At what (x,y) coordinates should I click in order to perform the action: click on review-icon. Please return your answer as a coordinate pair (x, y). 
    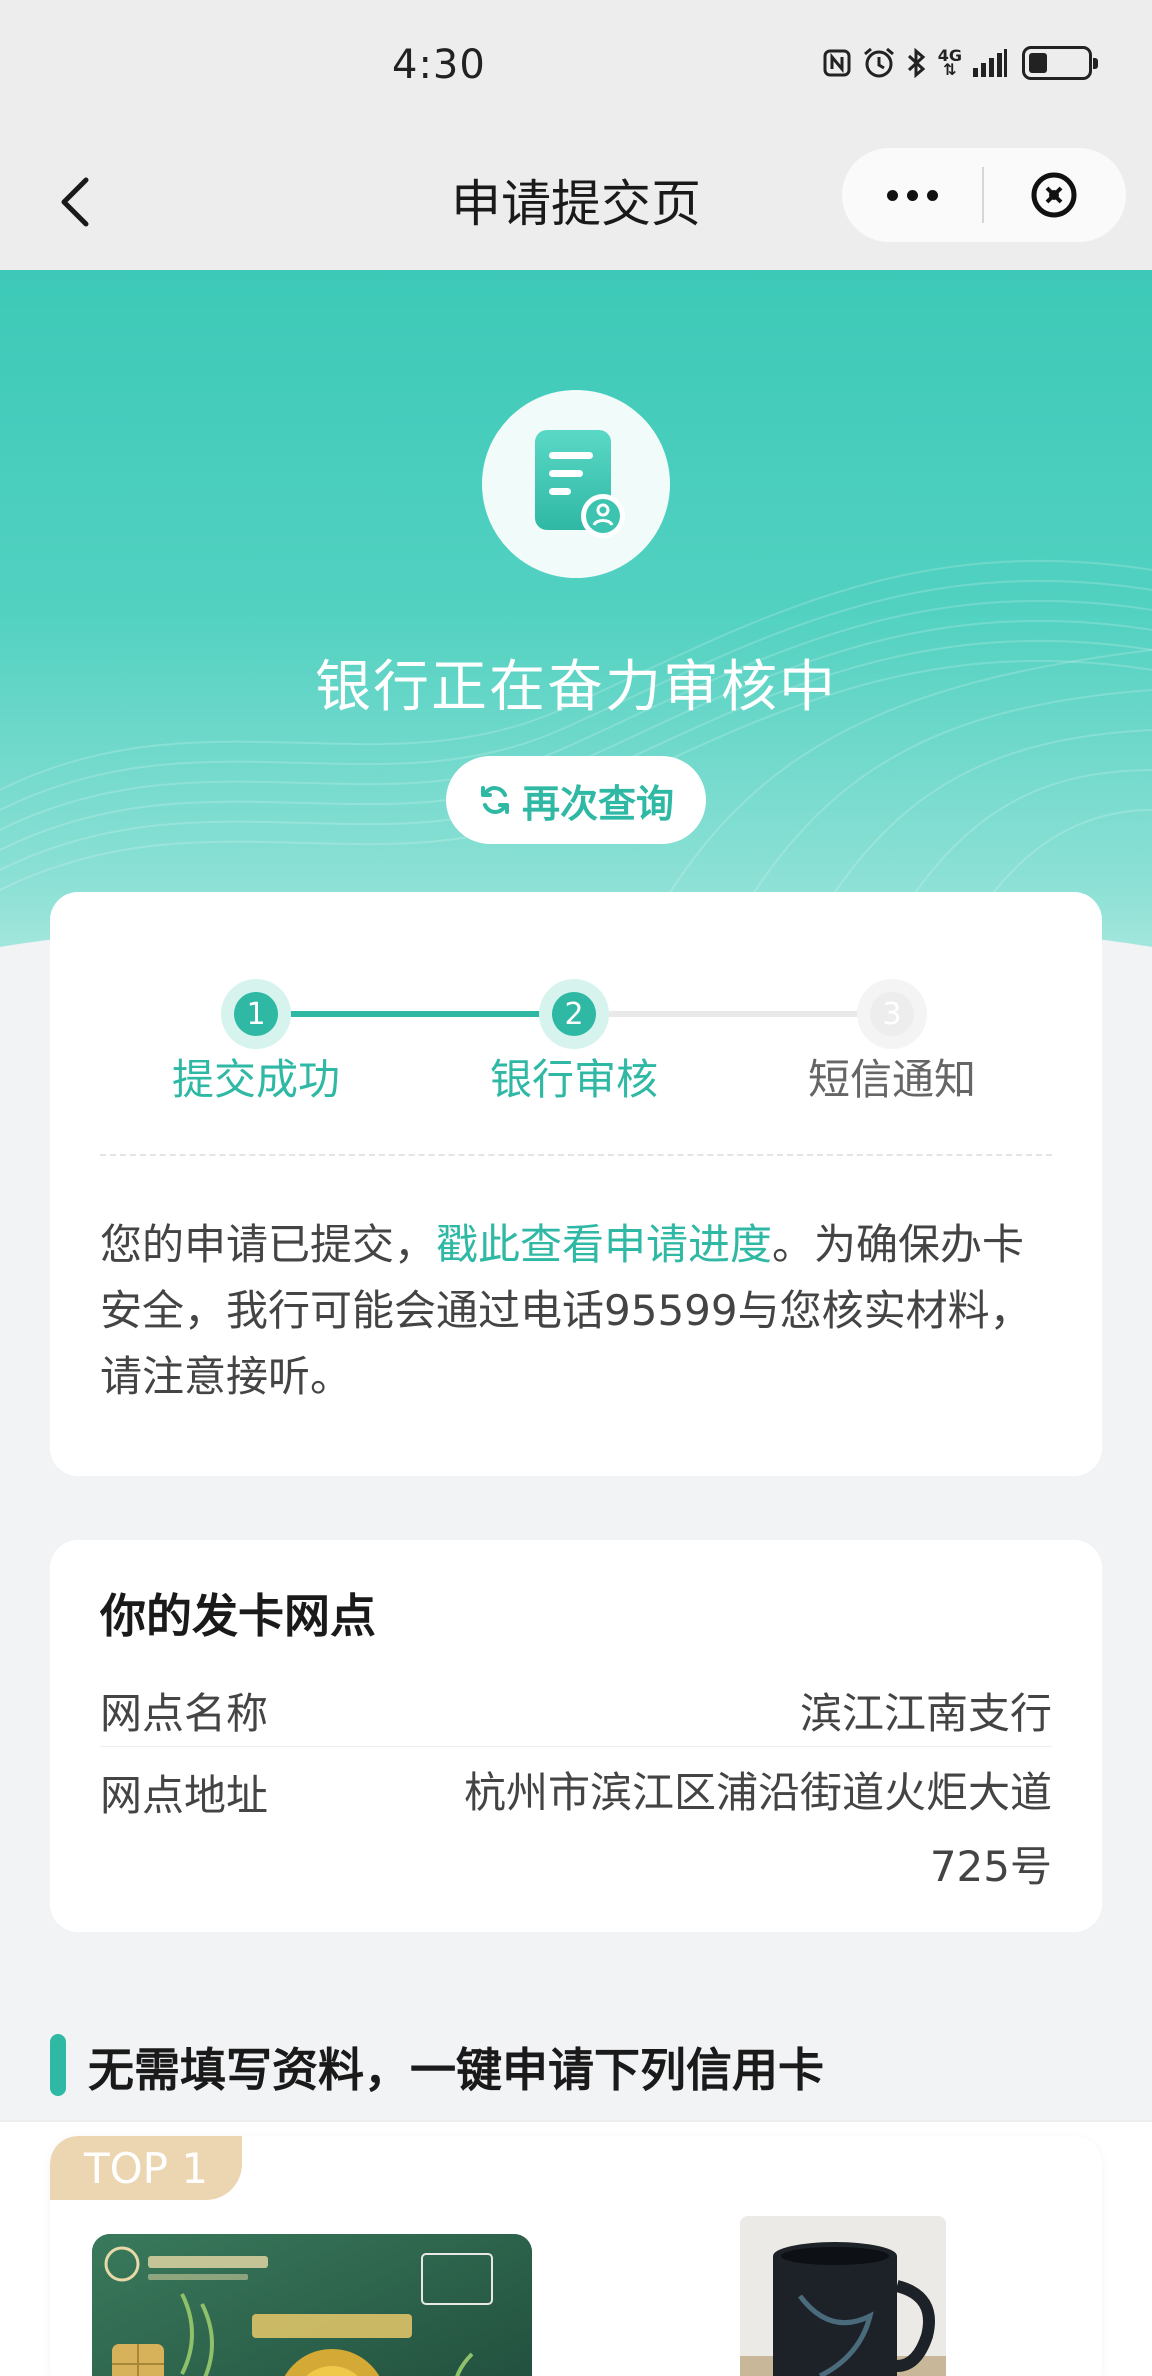
    Looking at the image, I should click on (576, 484).